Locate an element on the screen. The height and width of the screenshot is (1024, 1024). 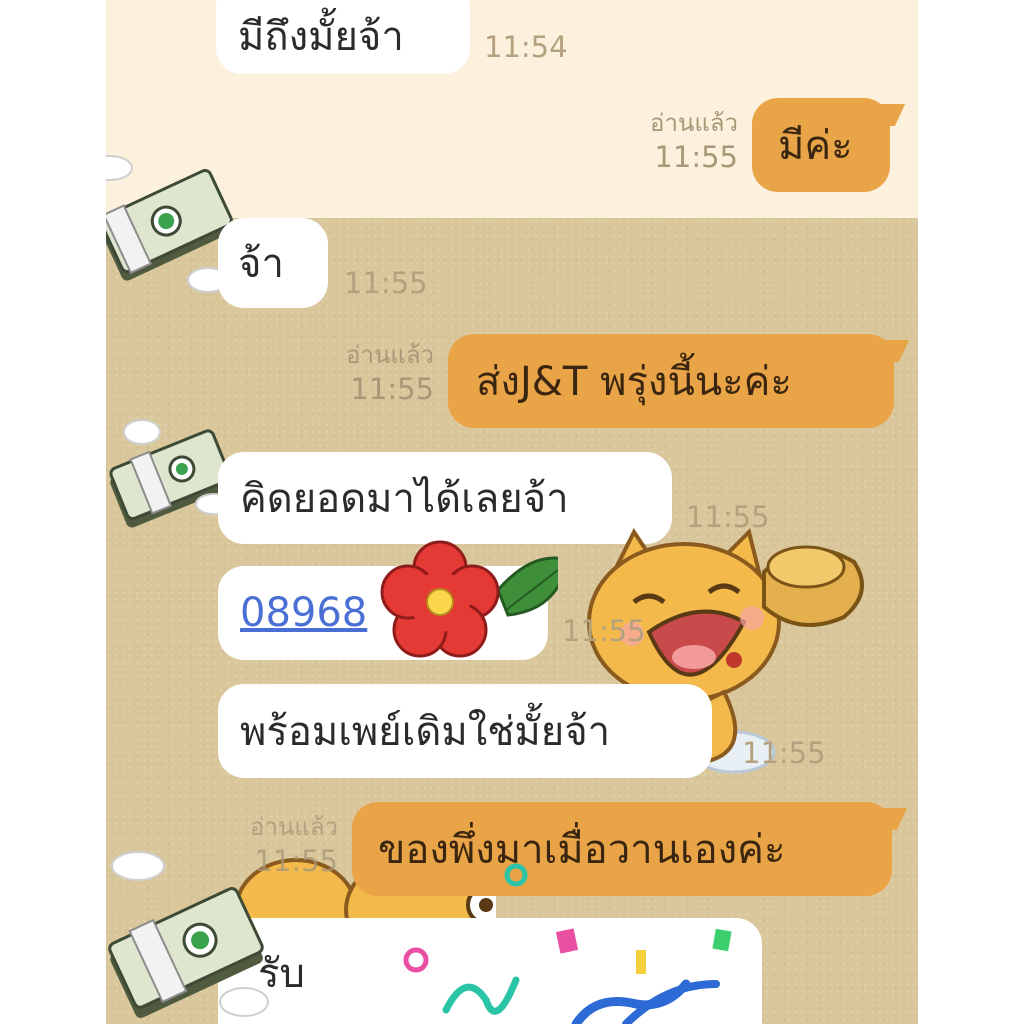
message-text: มีค่ะ is located at coordinates (815, 146).